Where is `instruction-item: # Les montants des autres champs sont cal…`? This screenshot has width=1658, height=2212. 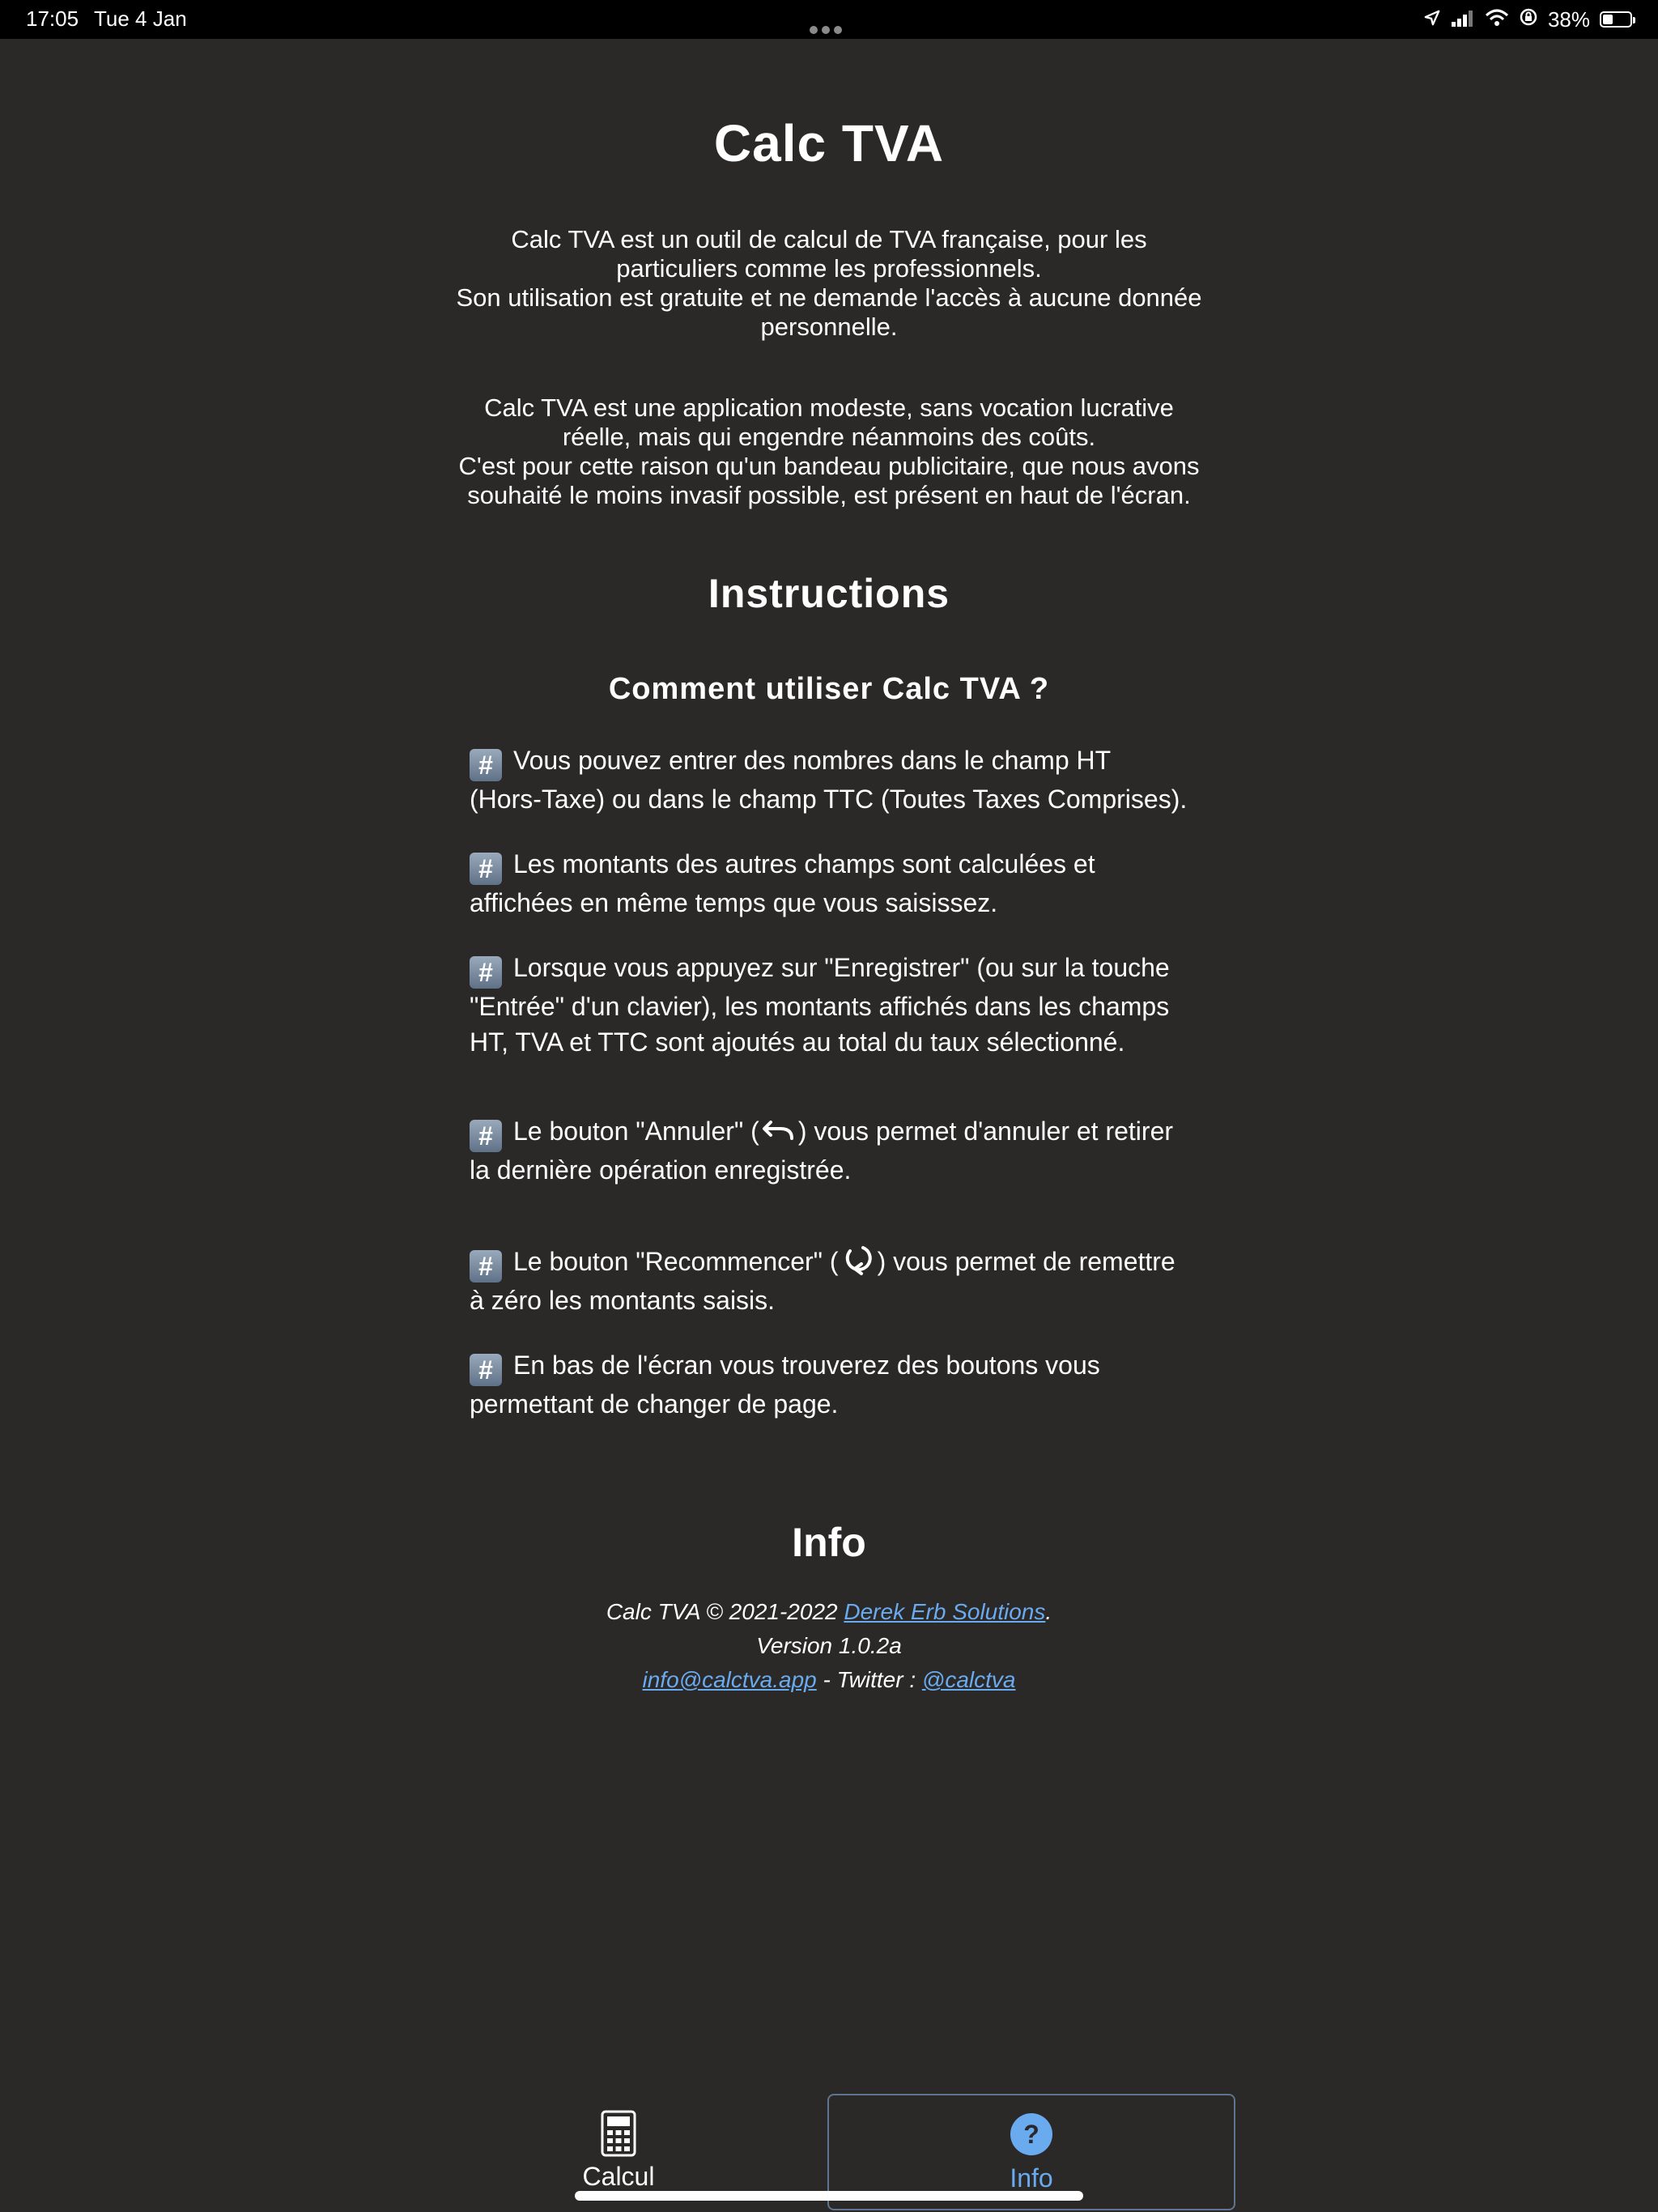
instruction-item: # Les montants des autres champs sont cal… is located at coordinates (829, 884).